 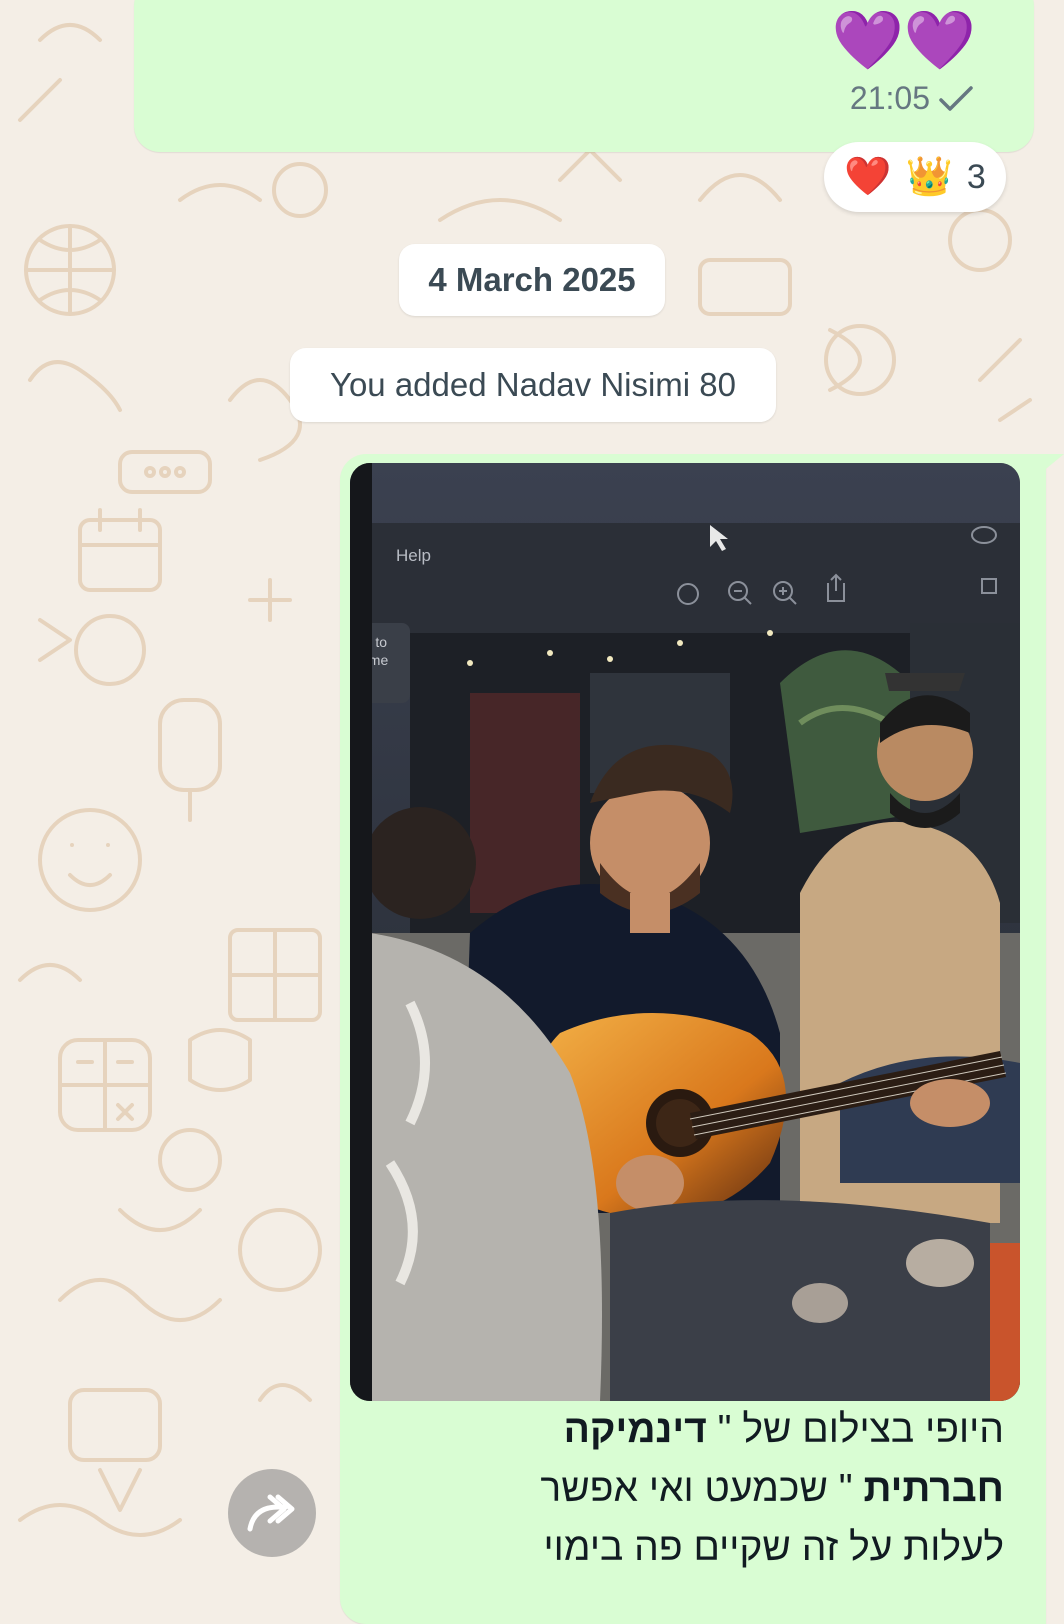 What do you see at coordinates (889, 98) in the screenshot?
I see `message-time: 21:05` at bounding box center [889, 98].